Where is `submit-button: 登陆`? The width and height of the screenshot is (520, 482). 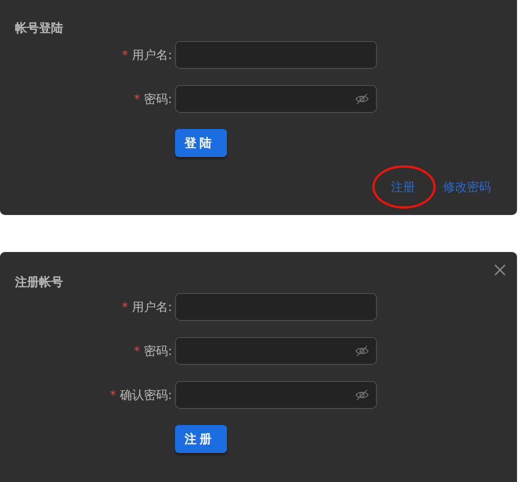 submit-button: 登陆 is located at coordinates (201, 143).